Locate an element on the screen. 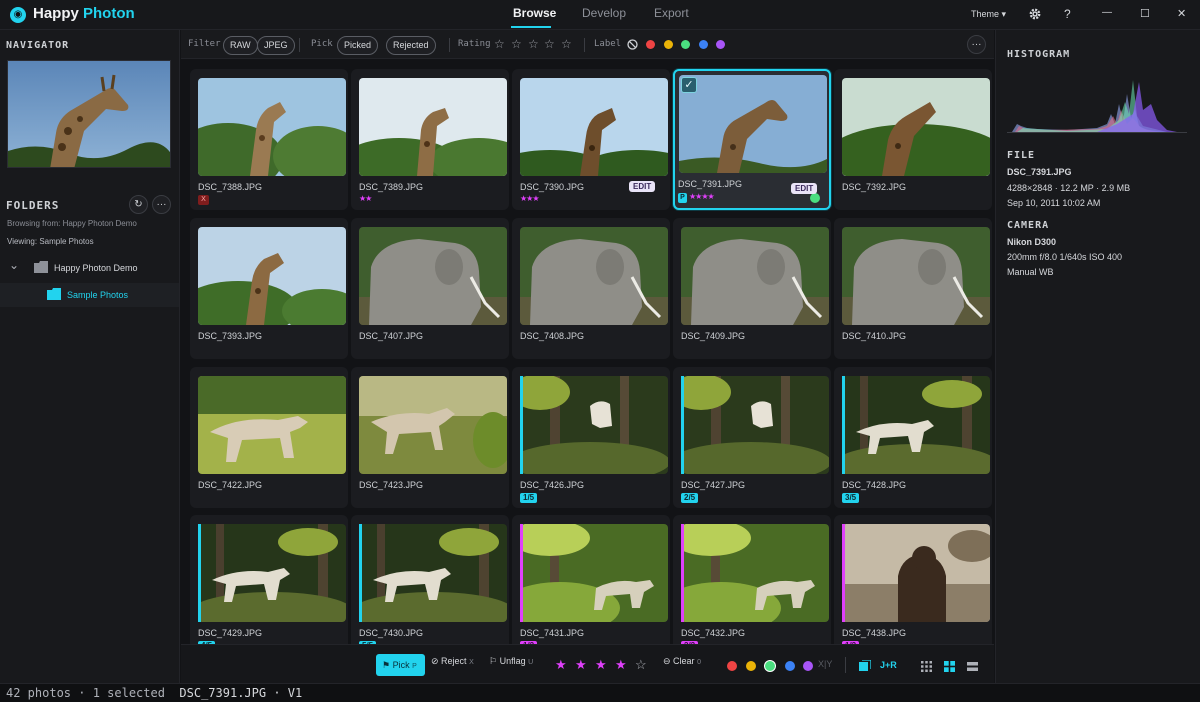 Image resolution: width=1200 pixels, height=702 pixels. photo-filename: DSC_7422.JPG is located at coordinates (230, 485).